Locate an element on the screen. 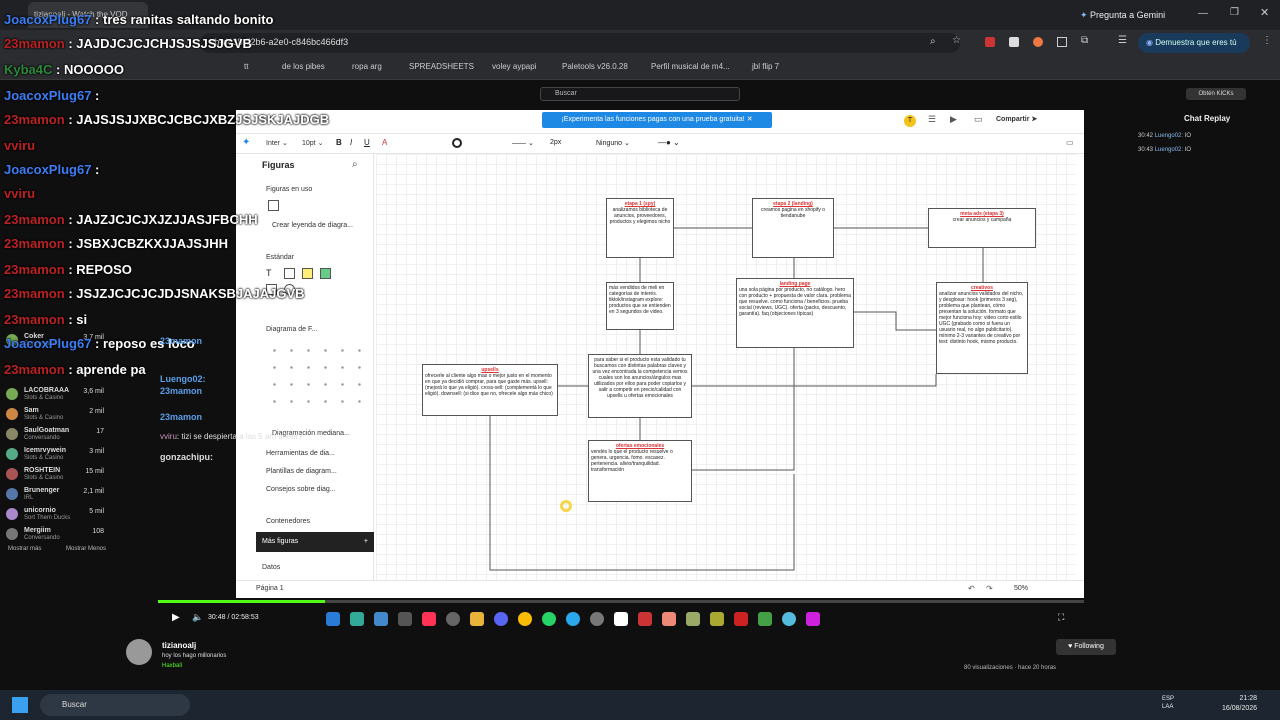 The height and width of the screenshot is (720, 1280). star-icon: ☆ is located at coordinates (956, 40).